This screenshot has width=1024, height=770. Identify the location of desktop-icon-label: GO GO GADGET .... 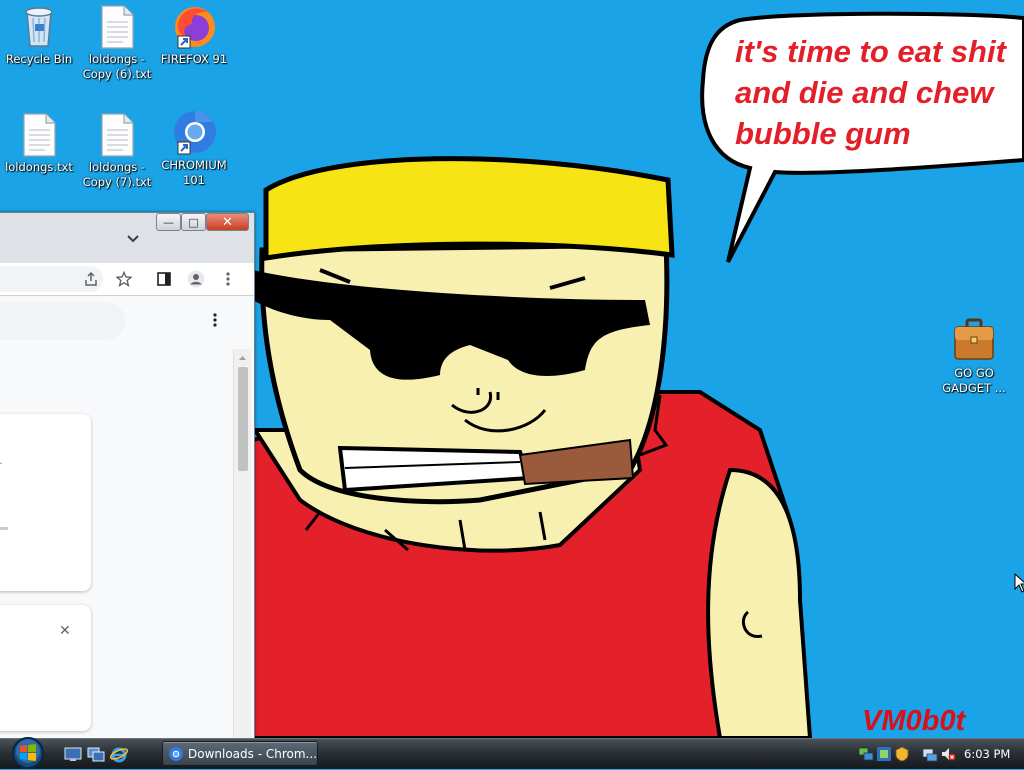
(974, 380).